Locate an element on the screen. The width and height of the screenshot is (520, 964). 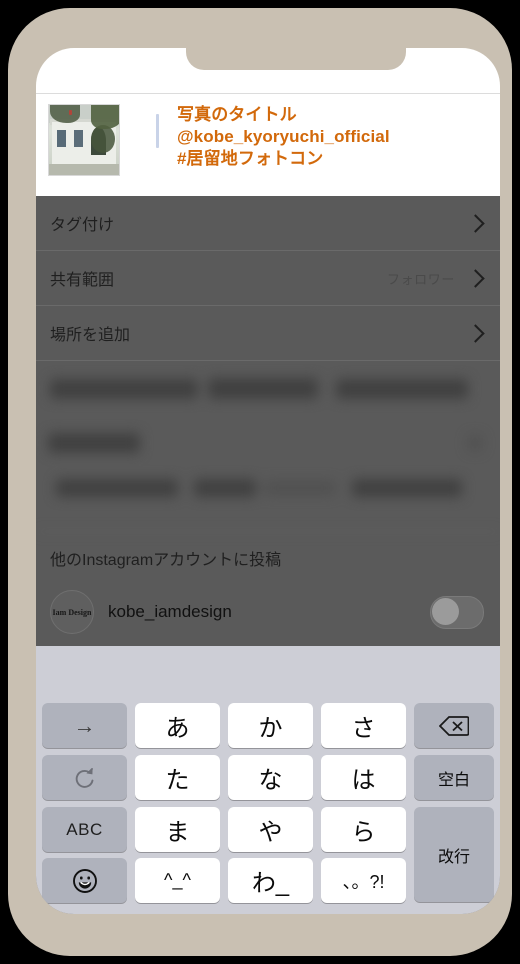
key-label: 空白 is located at coordinates (453, 780).